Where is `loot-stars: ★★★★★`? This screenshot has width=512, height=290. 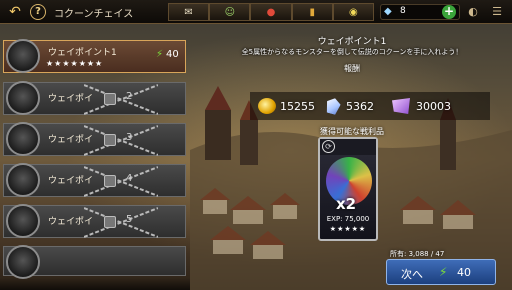
loot-stars: ★★★★★ is located at coordinates (348, 229).